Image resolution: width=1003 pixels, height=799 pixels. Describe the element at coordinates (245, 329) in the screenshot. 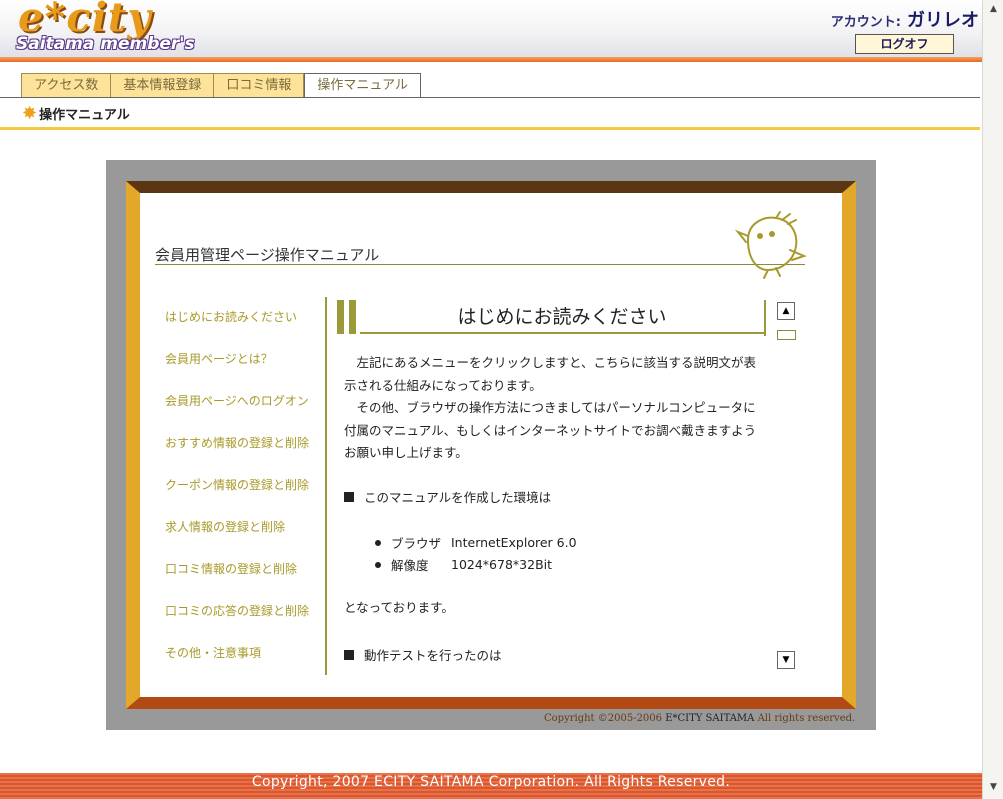

I see `menu-item-read-first: はじめにお読みください` at that location.